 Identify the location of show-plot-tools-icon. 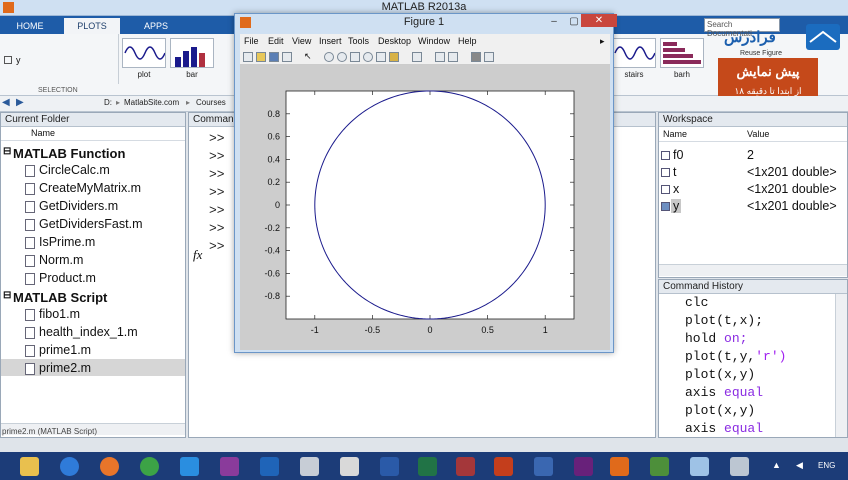
(489, 57).